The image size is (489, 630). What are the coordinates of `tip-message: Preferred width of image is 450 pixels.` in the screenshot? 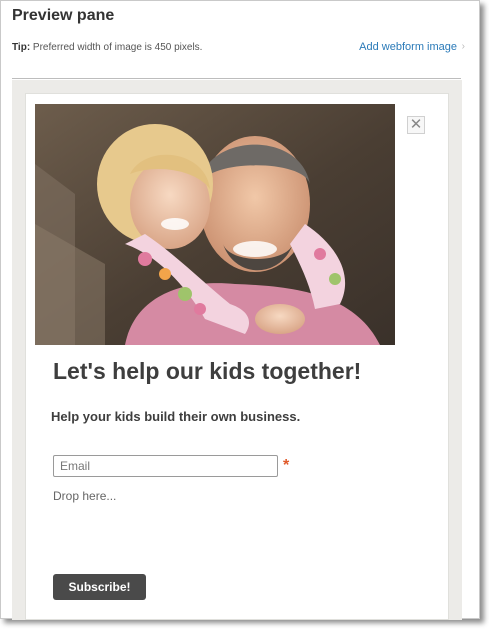 It's located at (116, 47).